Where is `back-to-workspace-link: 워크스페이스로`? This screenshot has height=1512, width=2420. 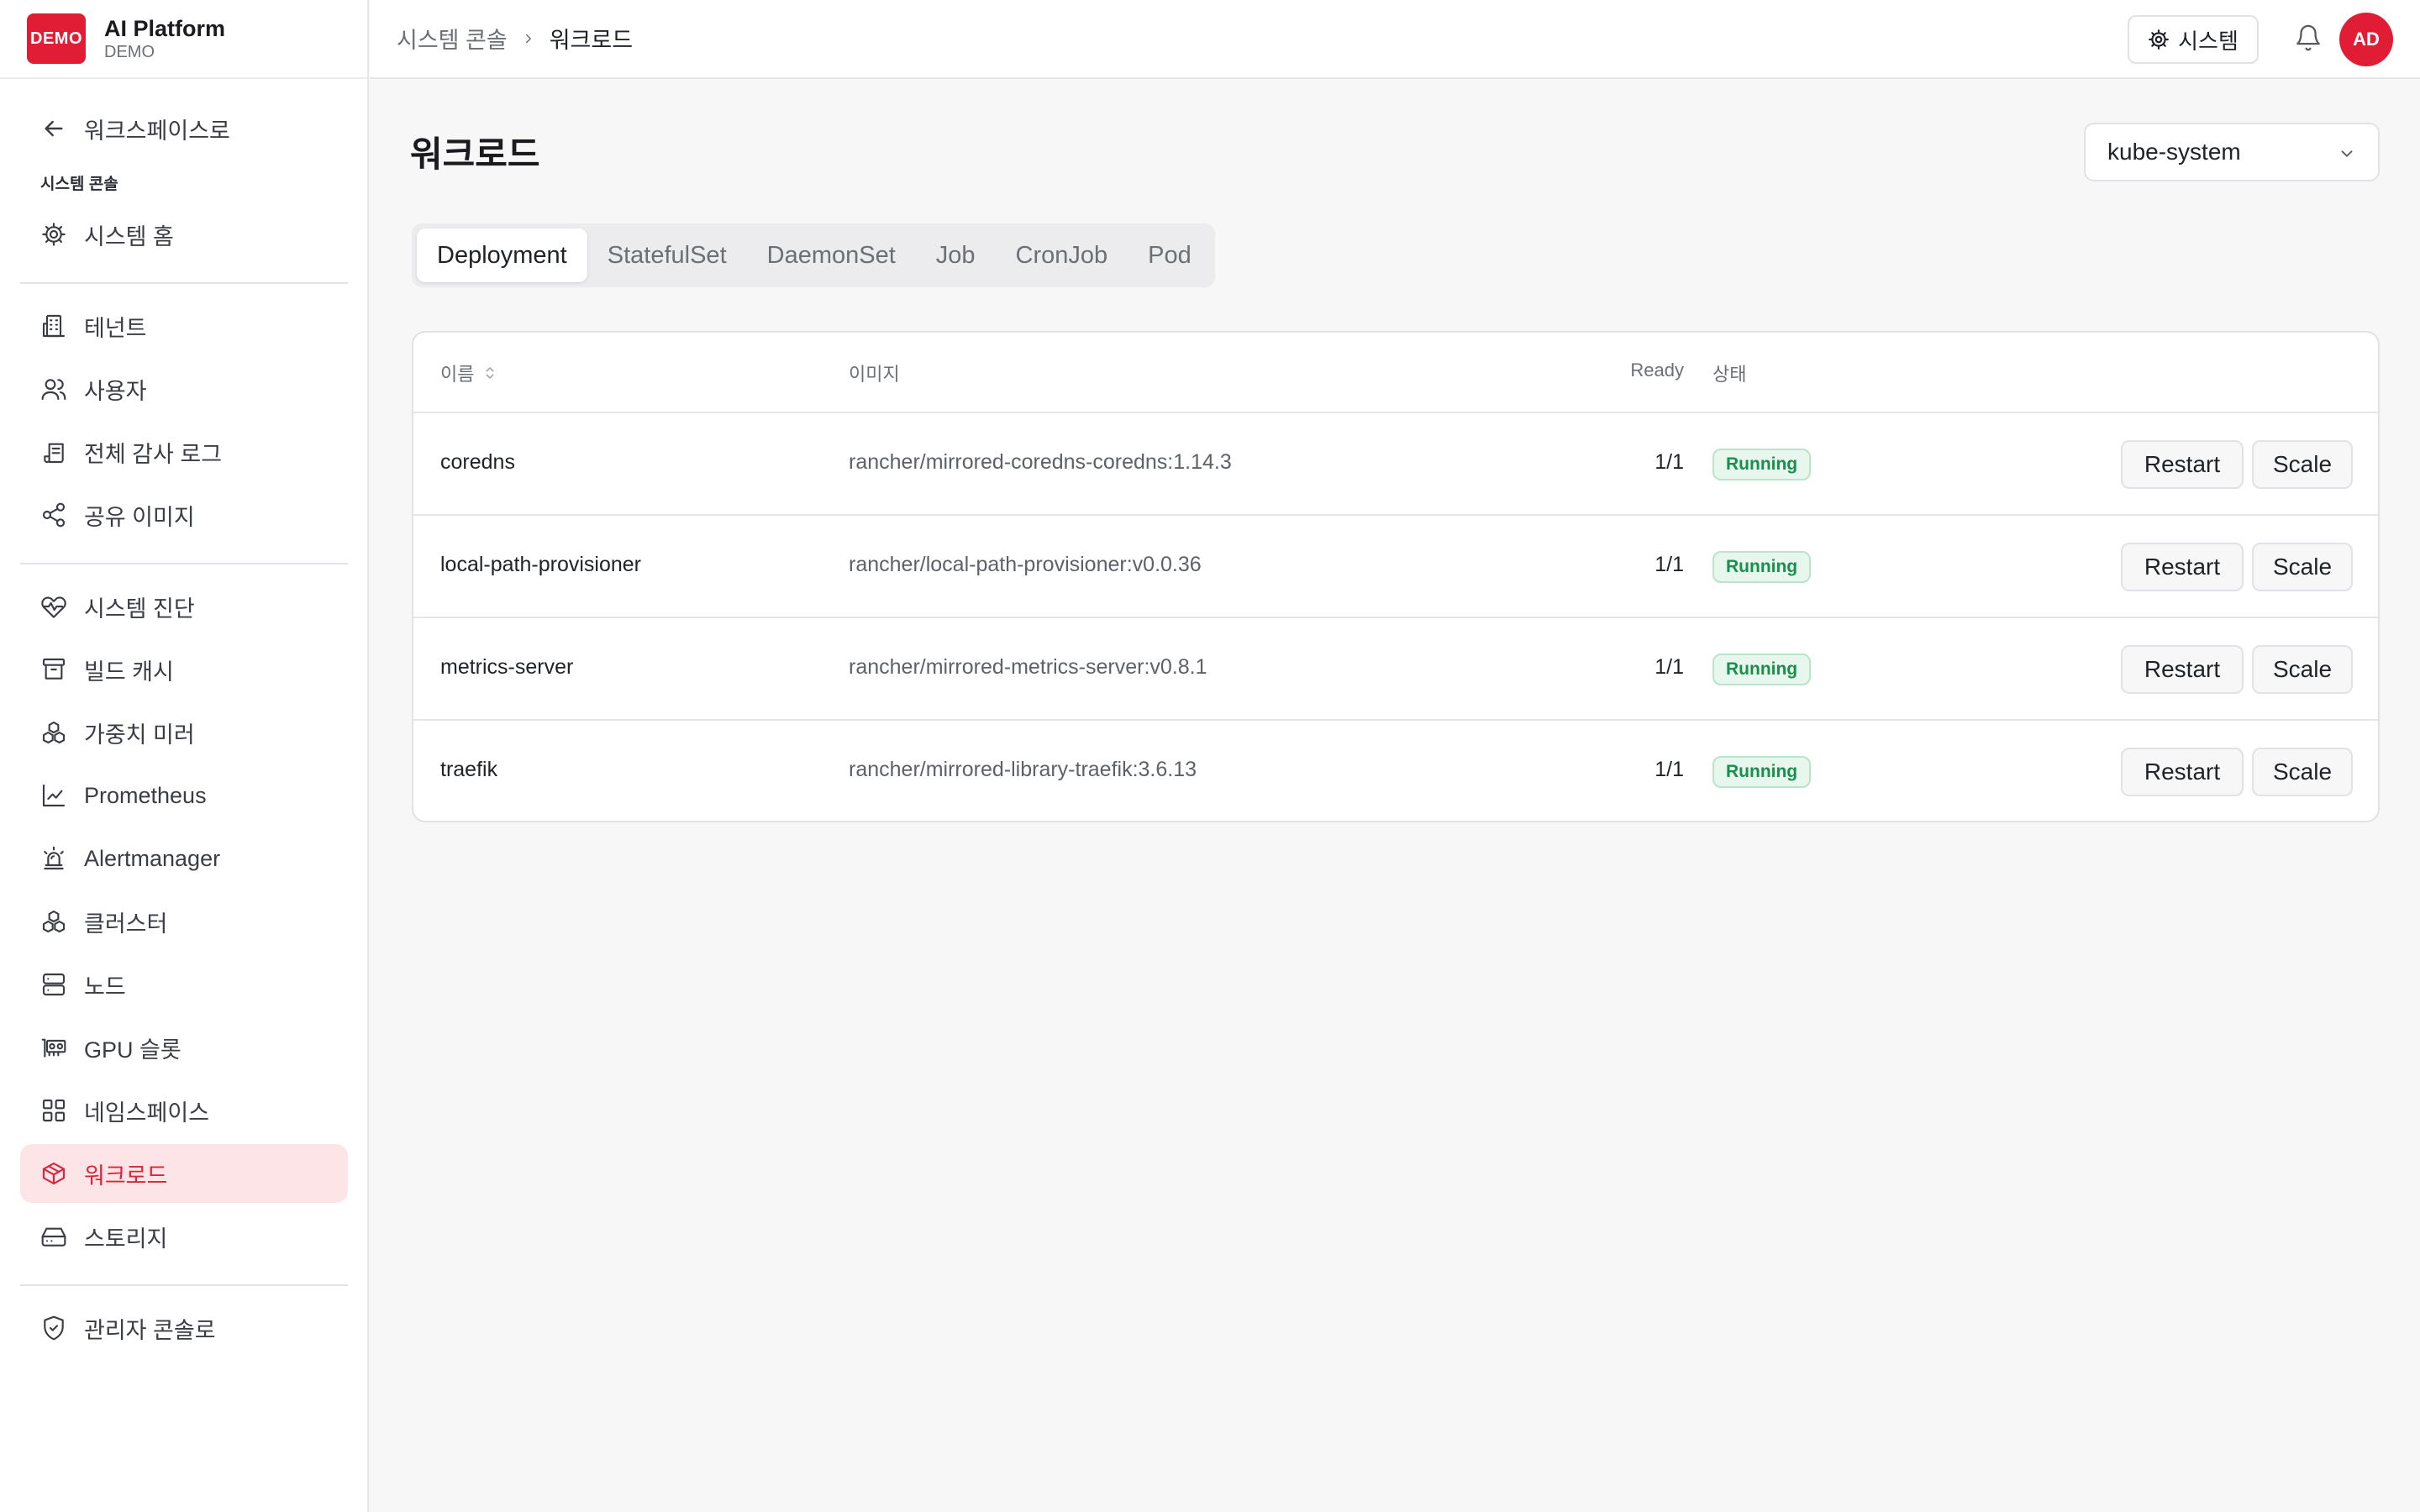 back-to-workspace-link: 워크스페이스로 is located at coordinates (184, 128).